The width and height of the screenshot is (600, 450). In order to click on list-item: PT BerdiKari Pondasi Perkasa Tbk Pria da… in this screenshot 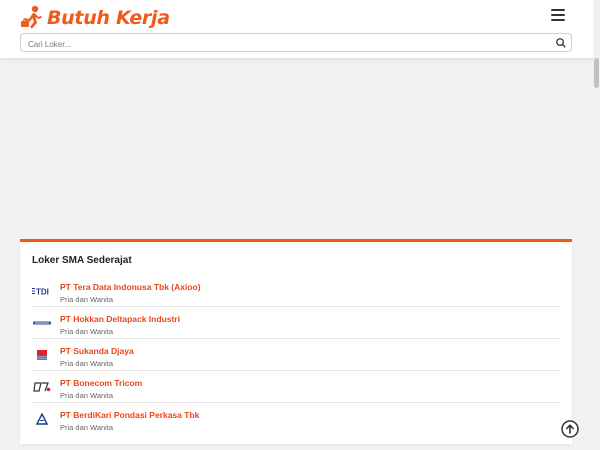, I will do `click(296, 419)`.